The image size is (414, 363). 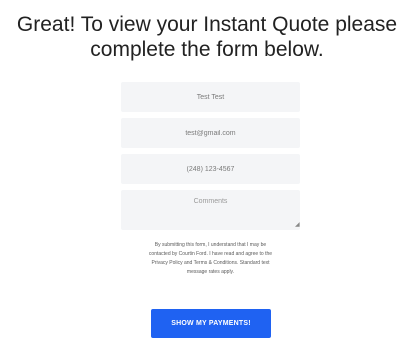 What do you see at coordinates (210, 97) in the screenshot?
I see `name-field` at bounding box center [210, 97].